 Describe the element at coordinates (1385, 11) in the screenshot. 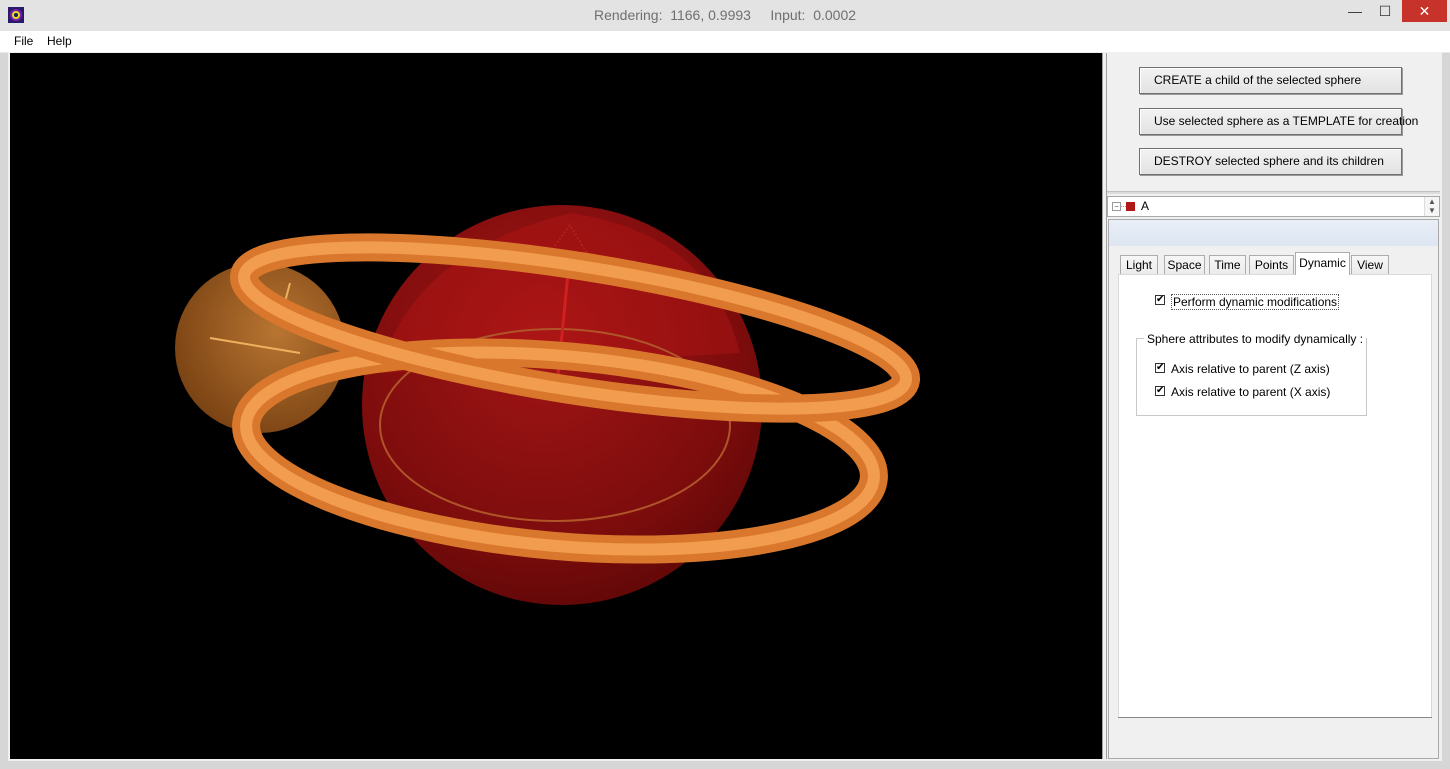

I see `maximize-button: ☐` at that location.